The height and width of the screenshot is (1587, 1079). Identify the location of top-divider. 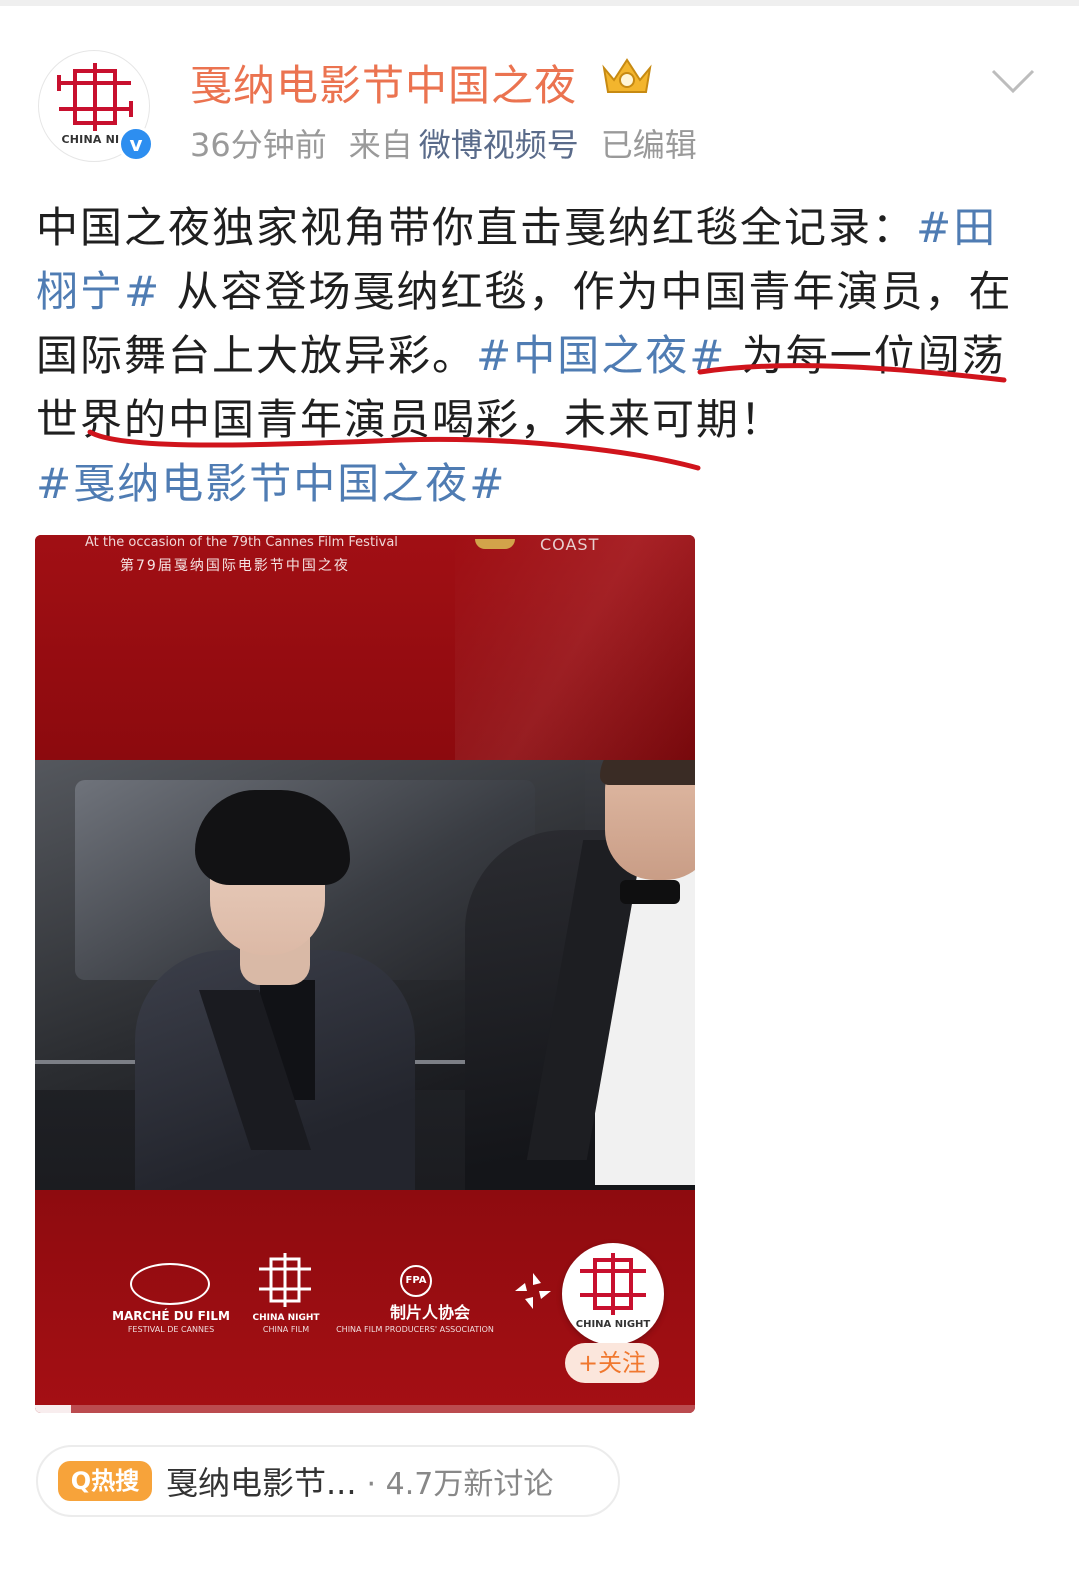
(539, 3).